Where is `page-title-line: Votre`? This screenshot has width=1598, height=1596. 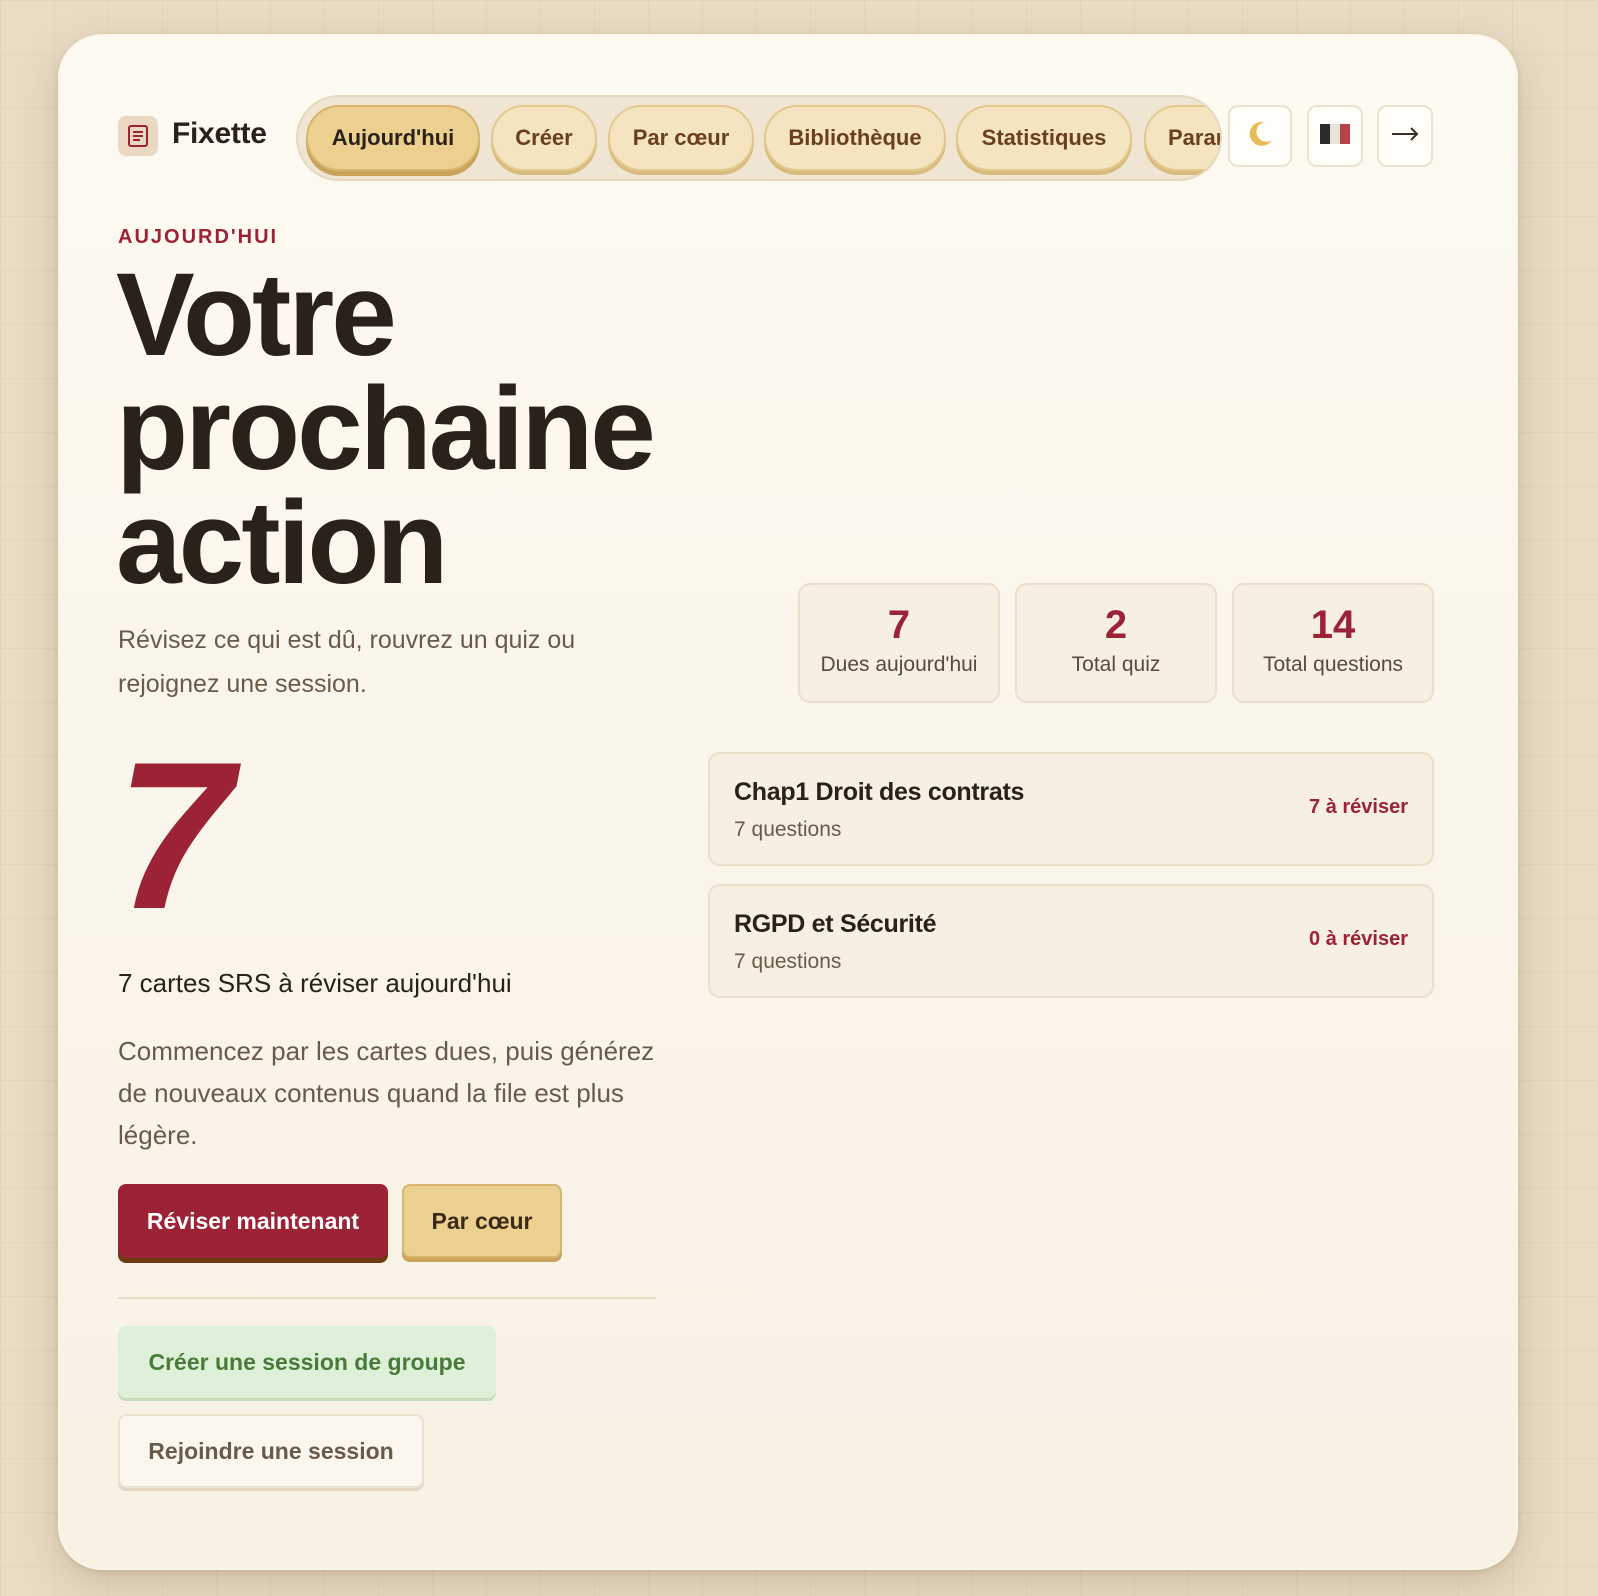
page-title-line: Votre is located at coordinates (256, 315).